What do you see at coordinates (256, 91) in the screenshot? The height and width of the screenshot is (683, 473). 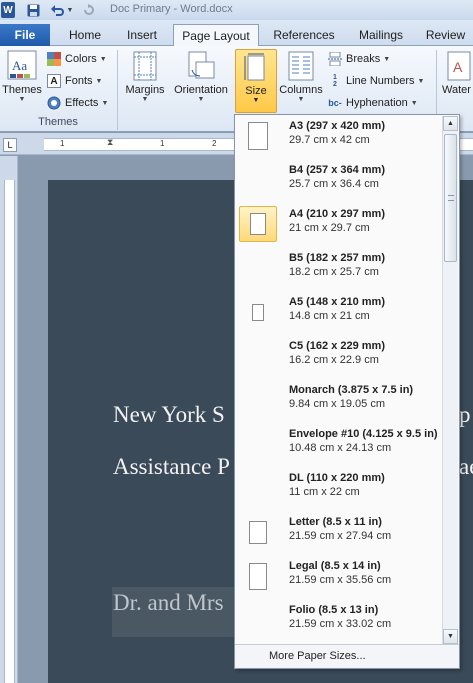 I see `size-label: Size` at bounding box center [256, 91].